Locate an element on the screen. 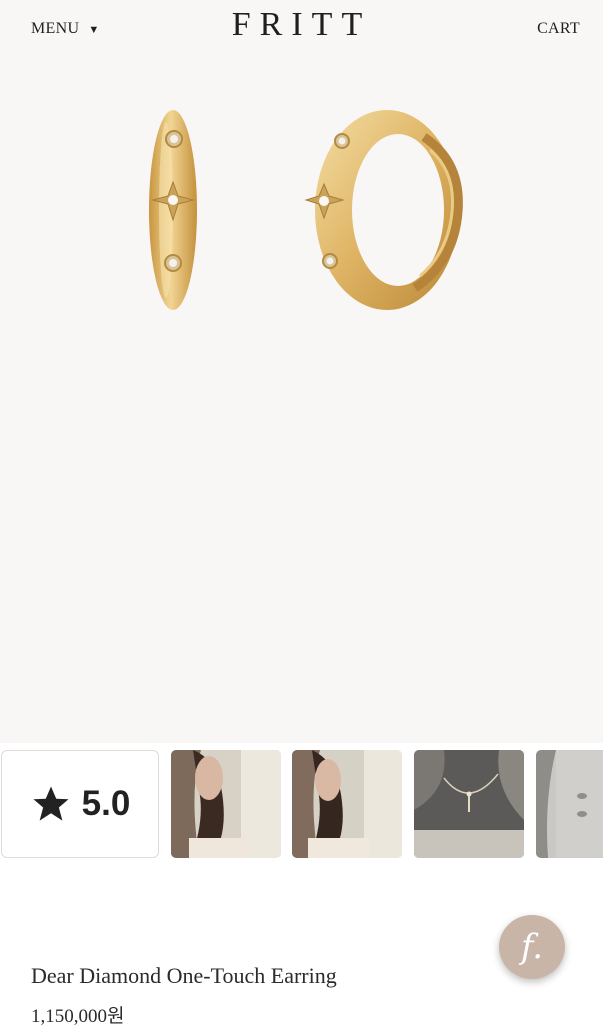 Image resolution: width=603 pixels, height=1028 pixels. rating-card: 5.0 is located at coordinates (80, 804).